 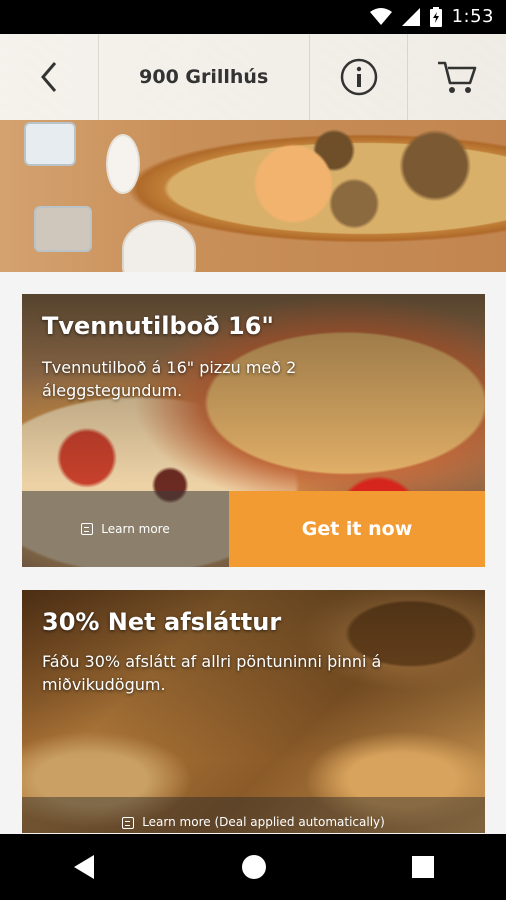 I want to click on learn-more-button: Learn more (Deal applied automatically), so click(x=253, y=815).